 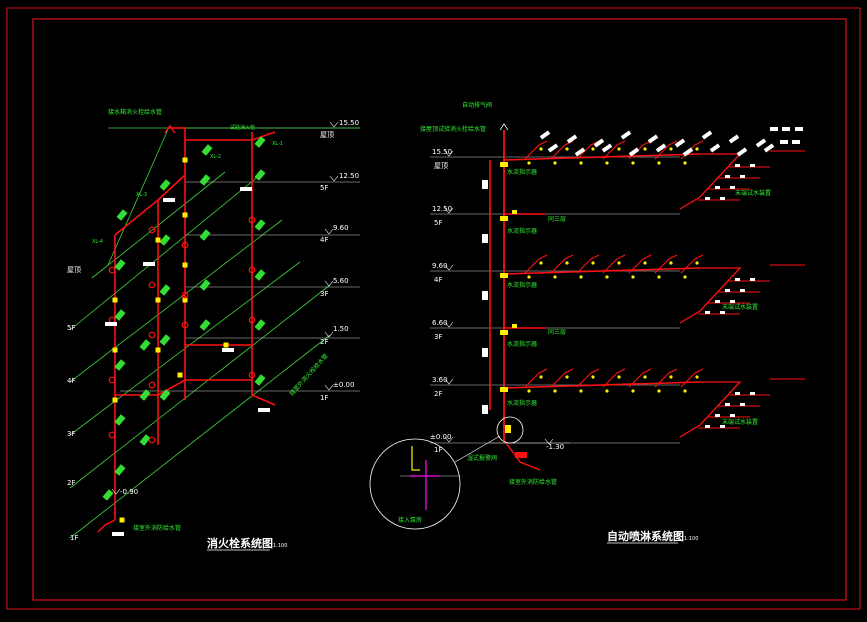 What do you see at coordinates (440, 437) in the screenshot?
I see `sprinkler-elev-6: ±0.00` at bounding box center [440, 437].